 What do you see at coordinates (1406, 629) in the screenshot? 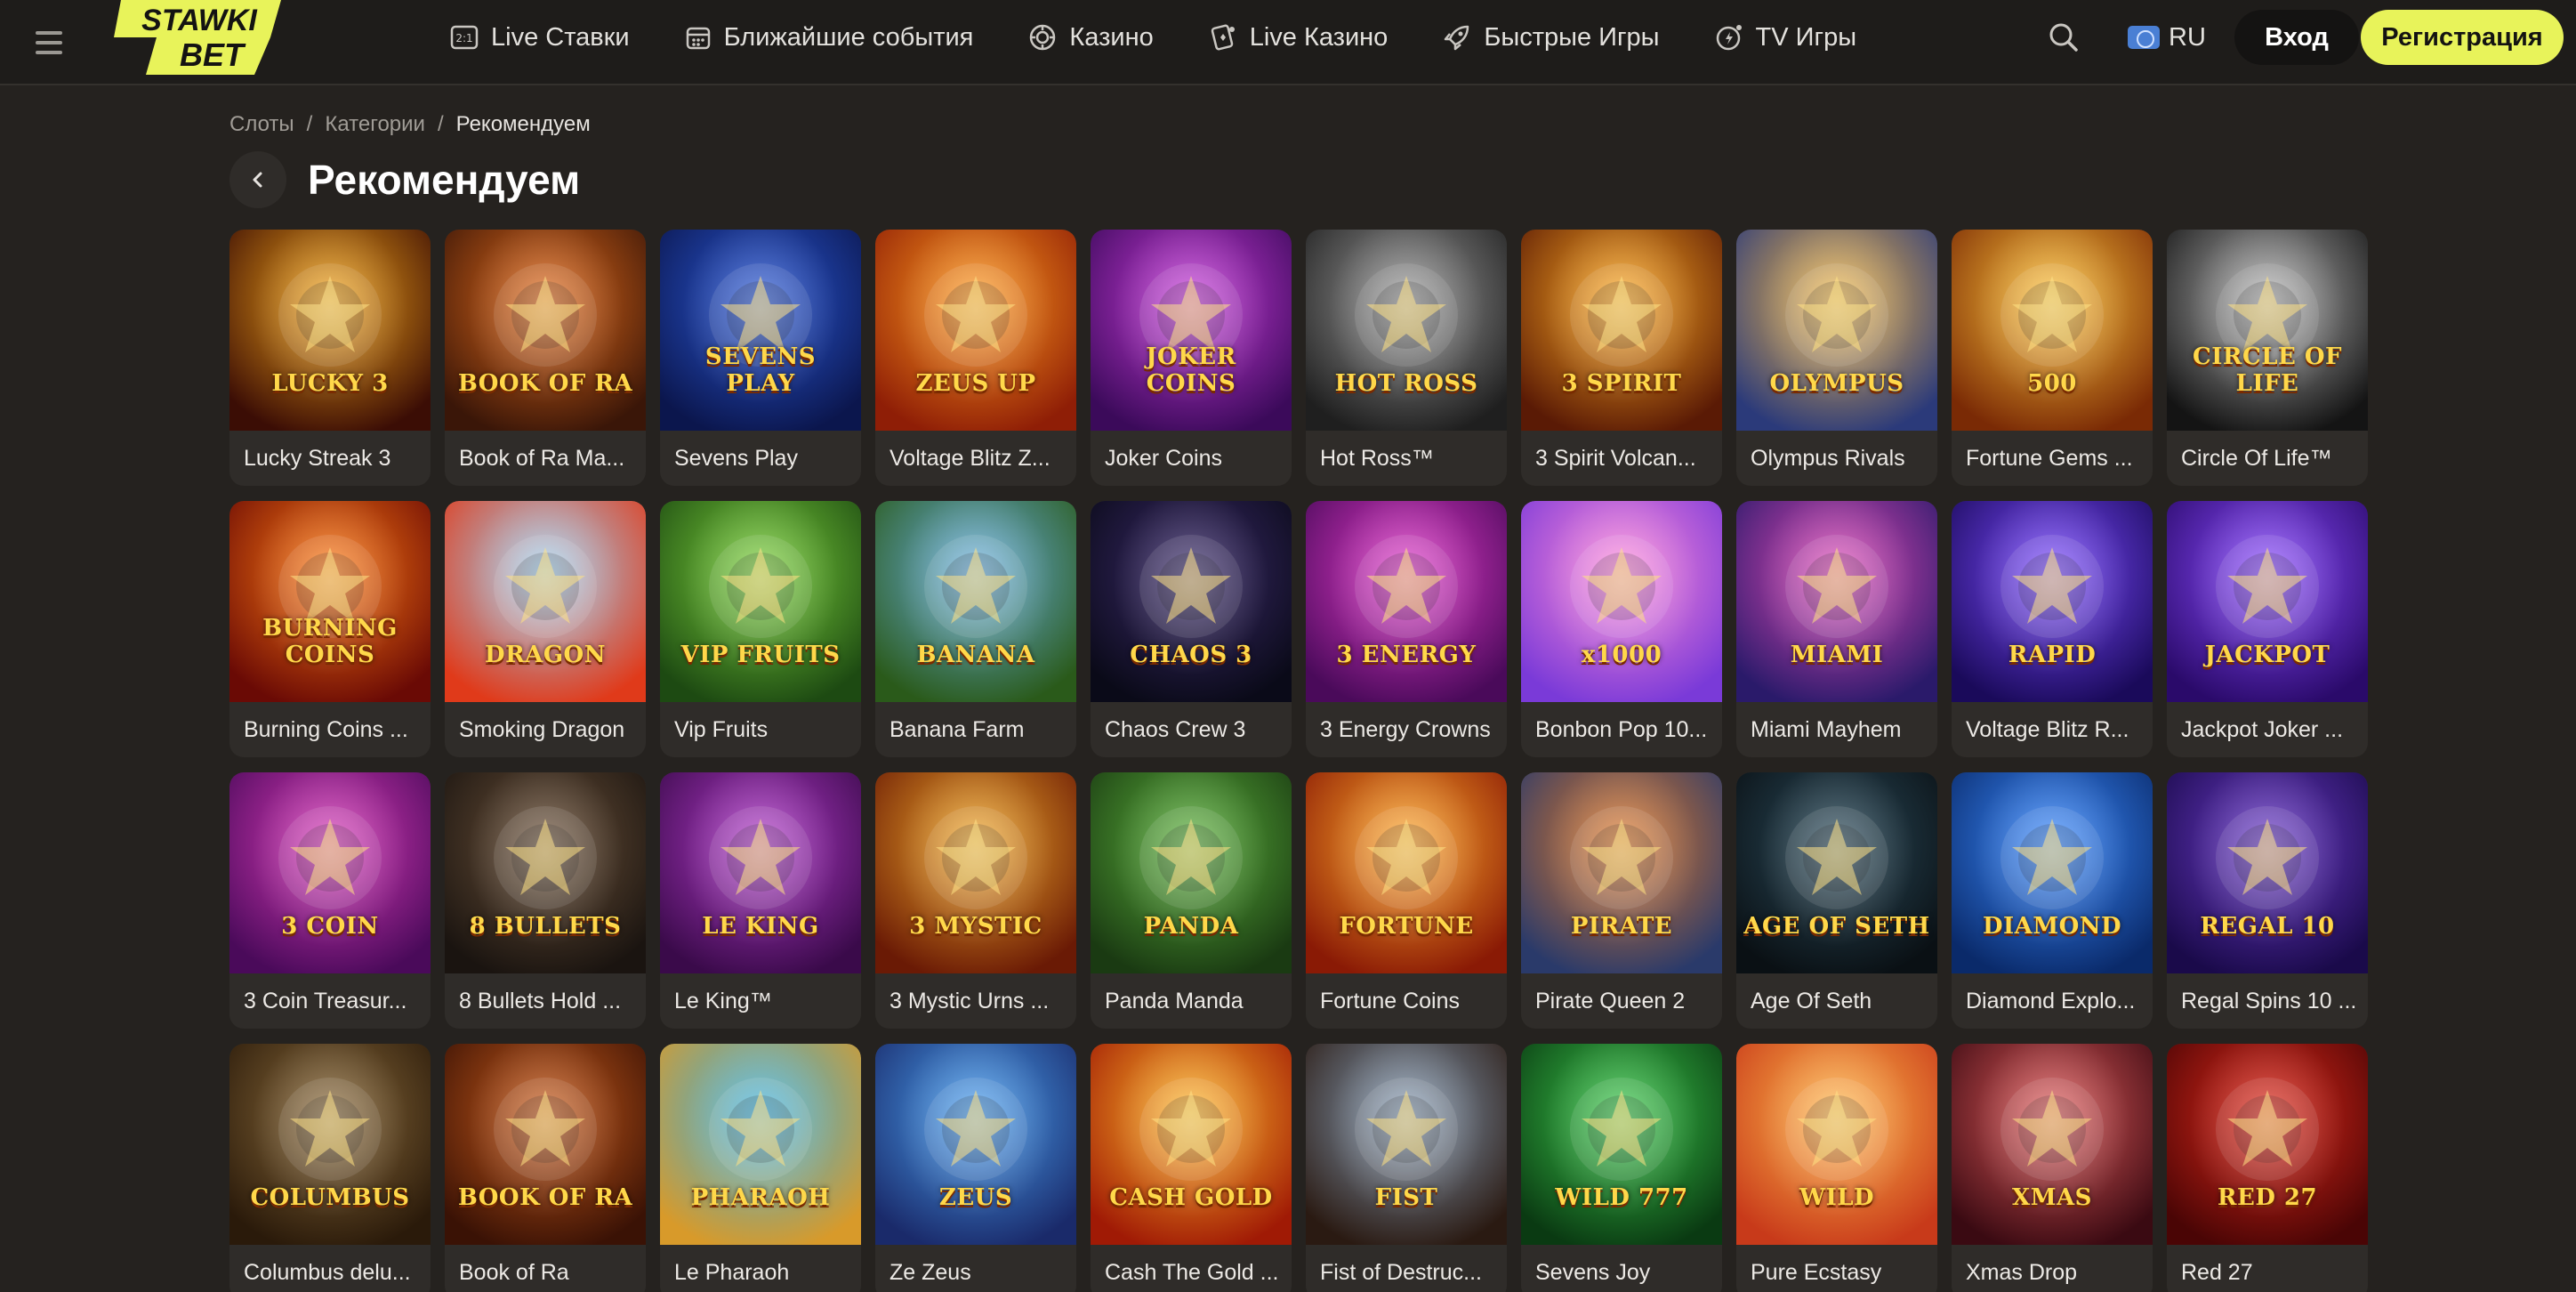
I see `game-card: 3 ENERGY 3 Energy Crowns` at bounding box center [1406, 629].